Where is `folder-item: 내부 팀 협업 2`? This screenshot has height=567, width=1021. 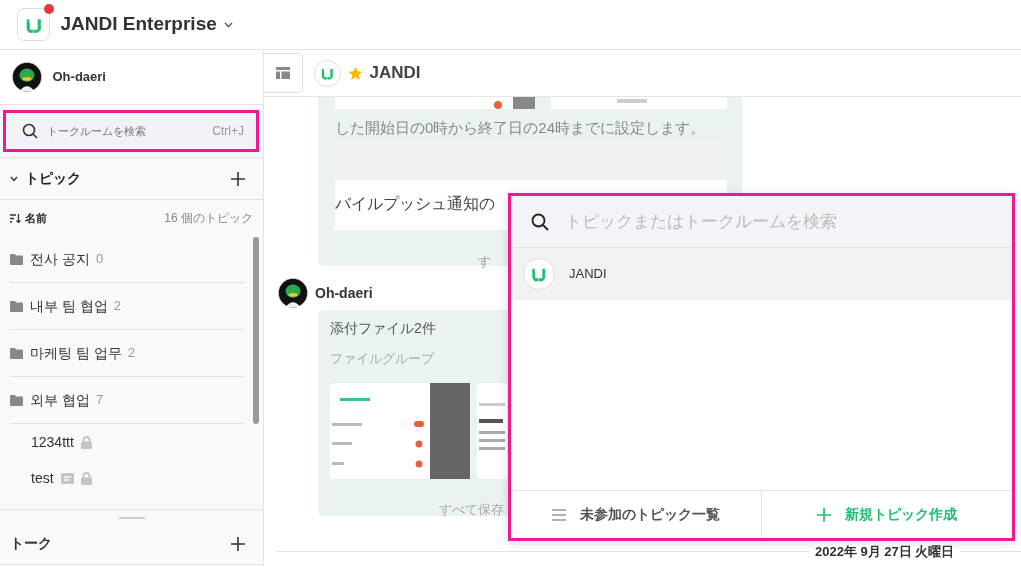
folder-item: 내부 팀 협업 2 is located at coordinates (127, 306).